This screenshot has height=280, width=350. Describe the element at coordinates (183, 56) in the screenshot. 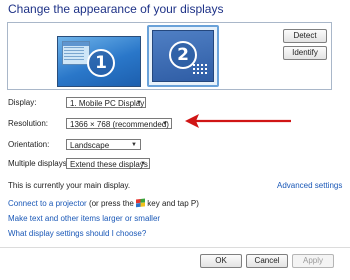

I see `monitor-2-thumbnail: 2` at that location.